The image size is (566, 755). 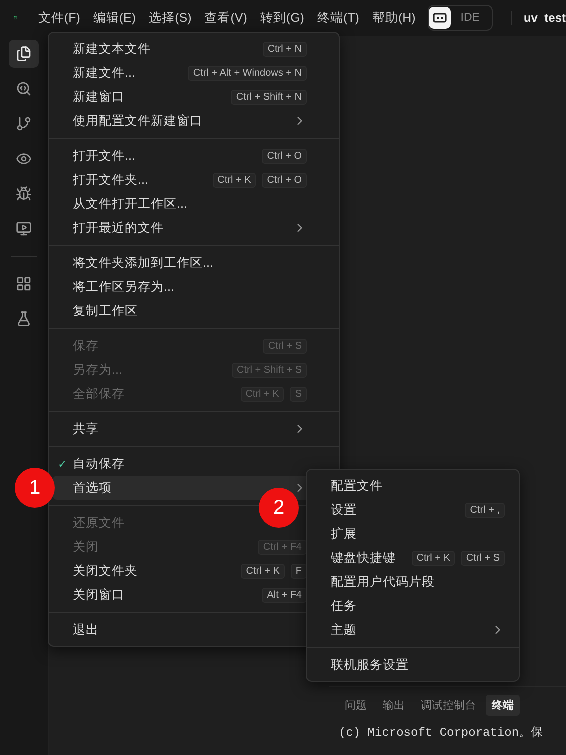 I want to click on shortcut-key: Alt + F4, so click(x=284, y=595).